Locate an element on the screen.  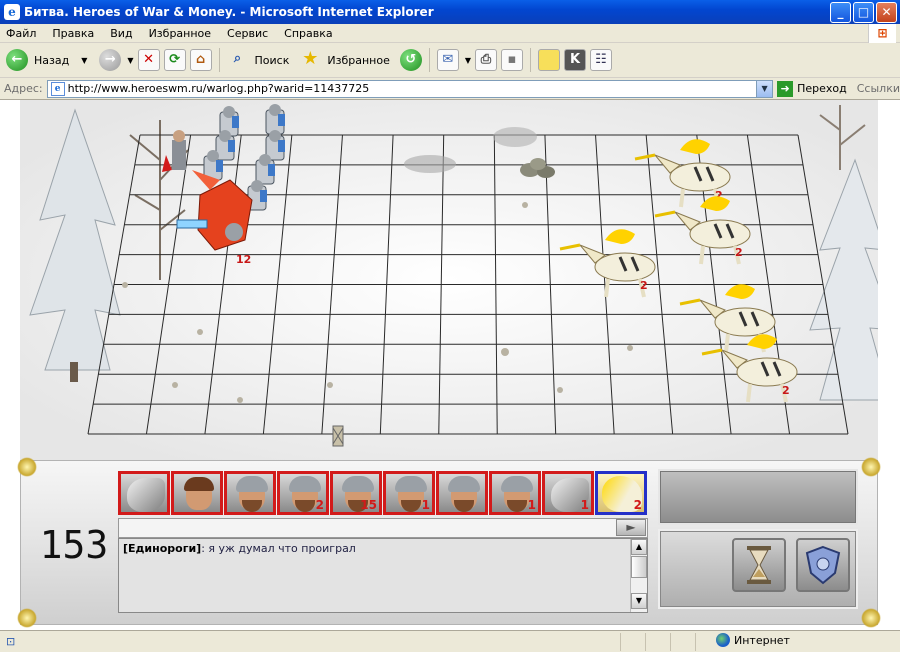
turn-counter: 153 is located at coordinates (74, 545).